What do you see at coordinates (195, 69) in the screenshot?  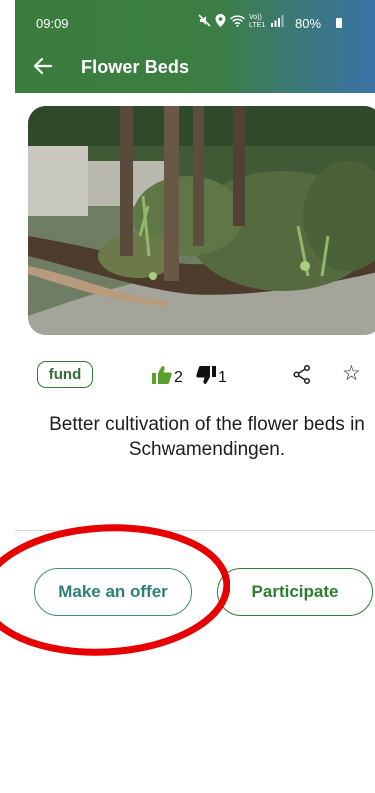 I see `app-bar: Flower Beds` at bounding box center [195, 69].